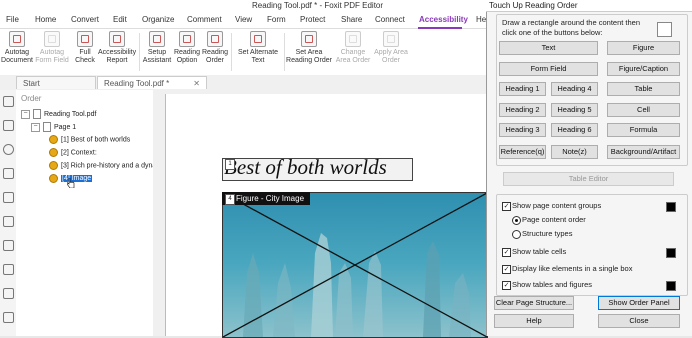  Describe the element at coordinates (204, 19) in the screenshot. I see `menu-comment: Comment` at that location.